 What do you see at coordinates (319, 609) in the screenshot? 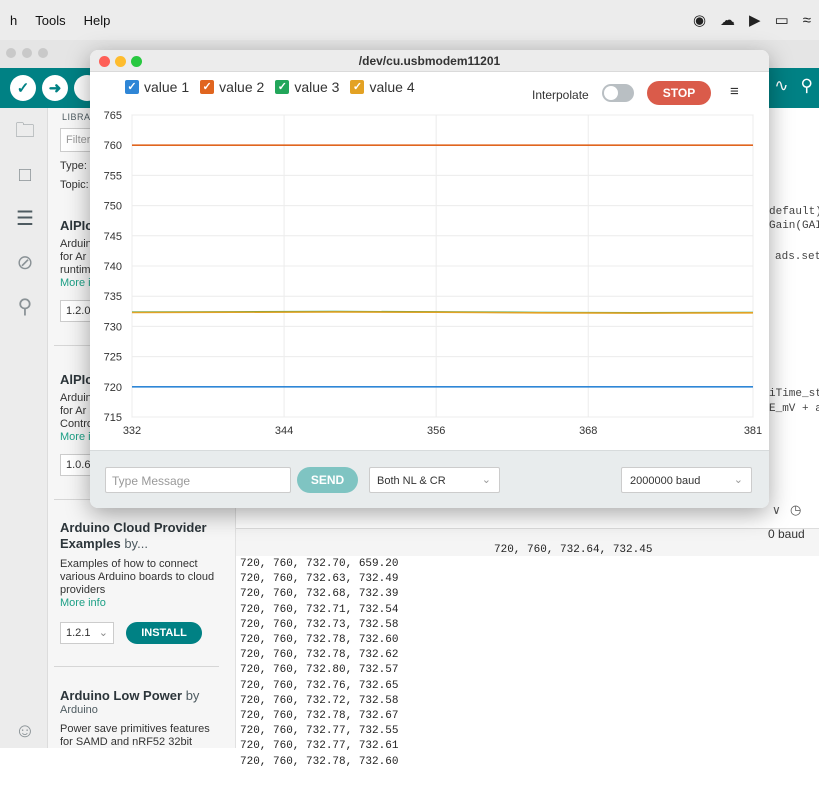
I see `serial-line: 720, 760, 732.71, 732.54` at bounding box center [319, 609].